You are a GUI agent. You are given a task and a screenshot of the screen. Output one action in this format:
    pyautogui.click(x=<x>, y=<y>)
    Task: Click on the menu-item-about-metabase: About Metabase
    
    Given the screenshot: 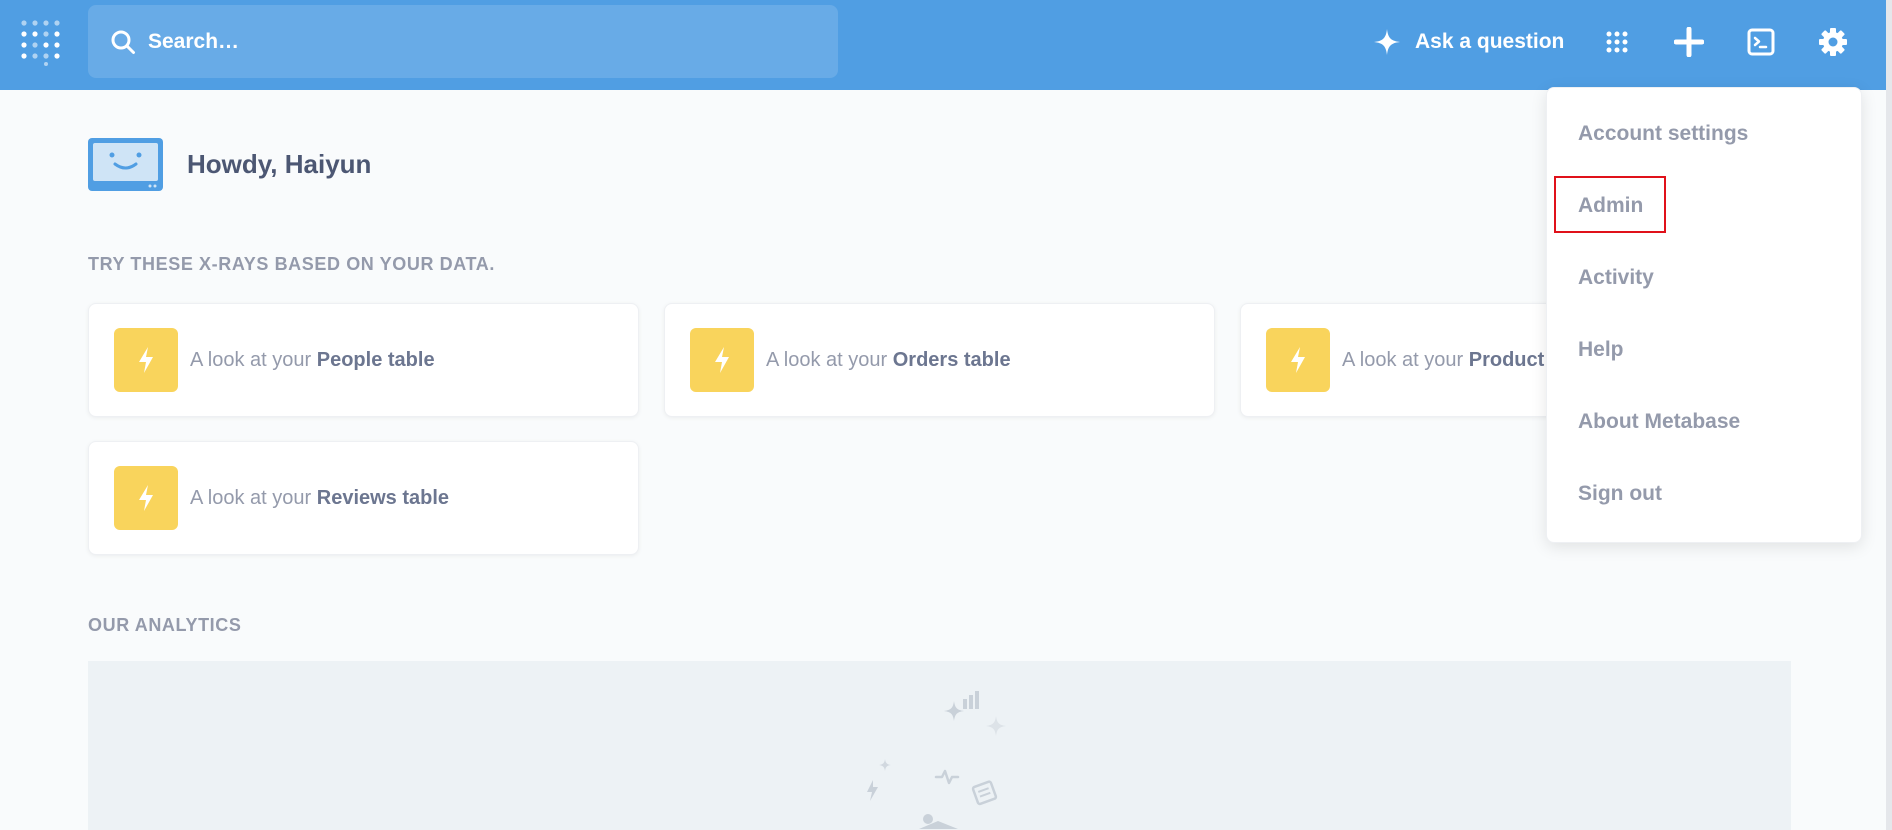 What is the action you would take?
    pyautogui.click(x=1659, y=422)
    